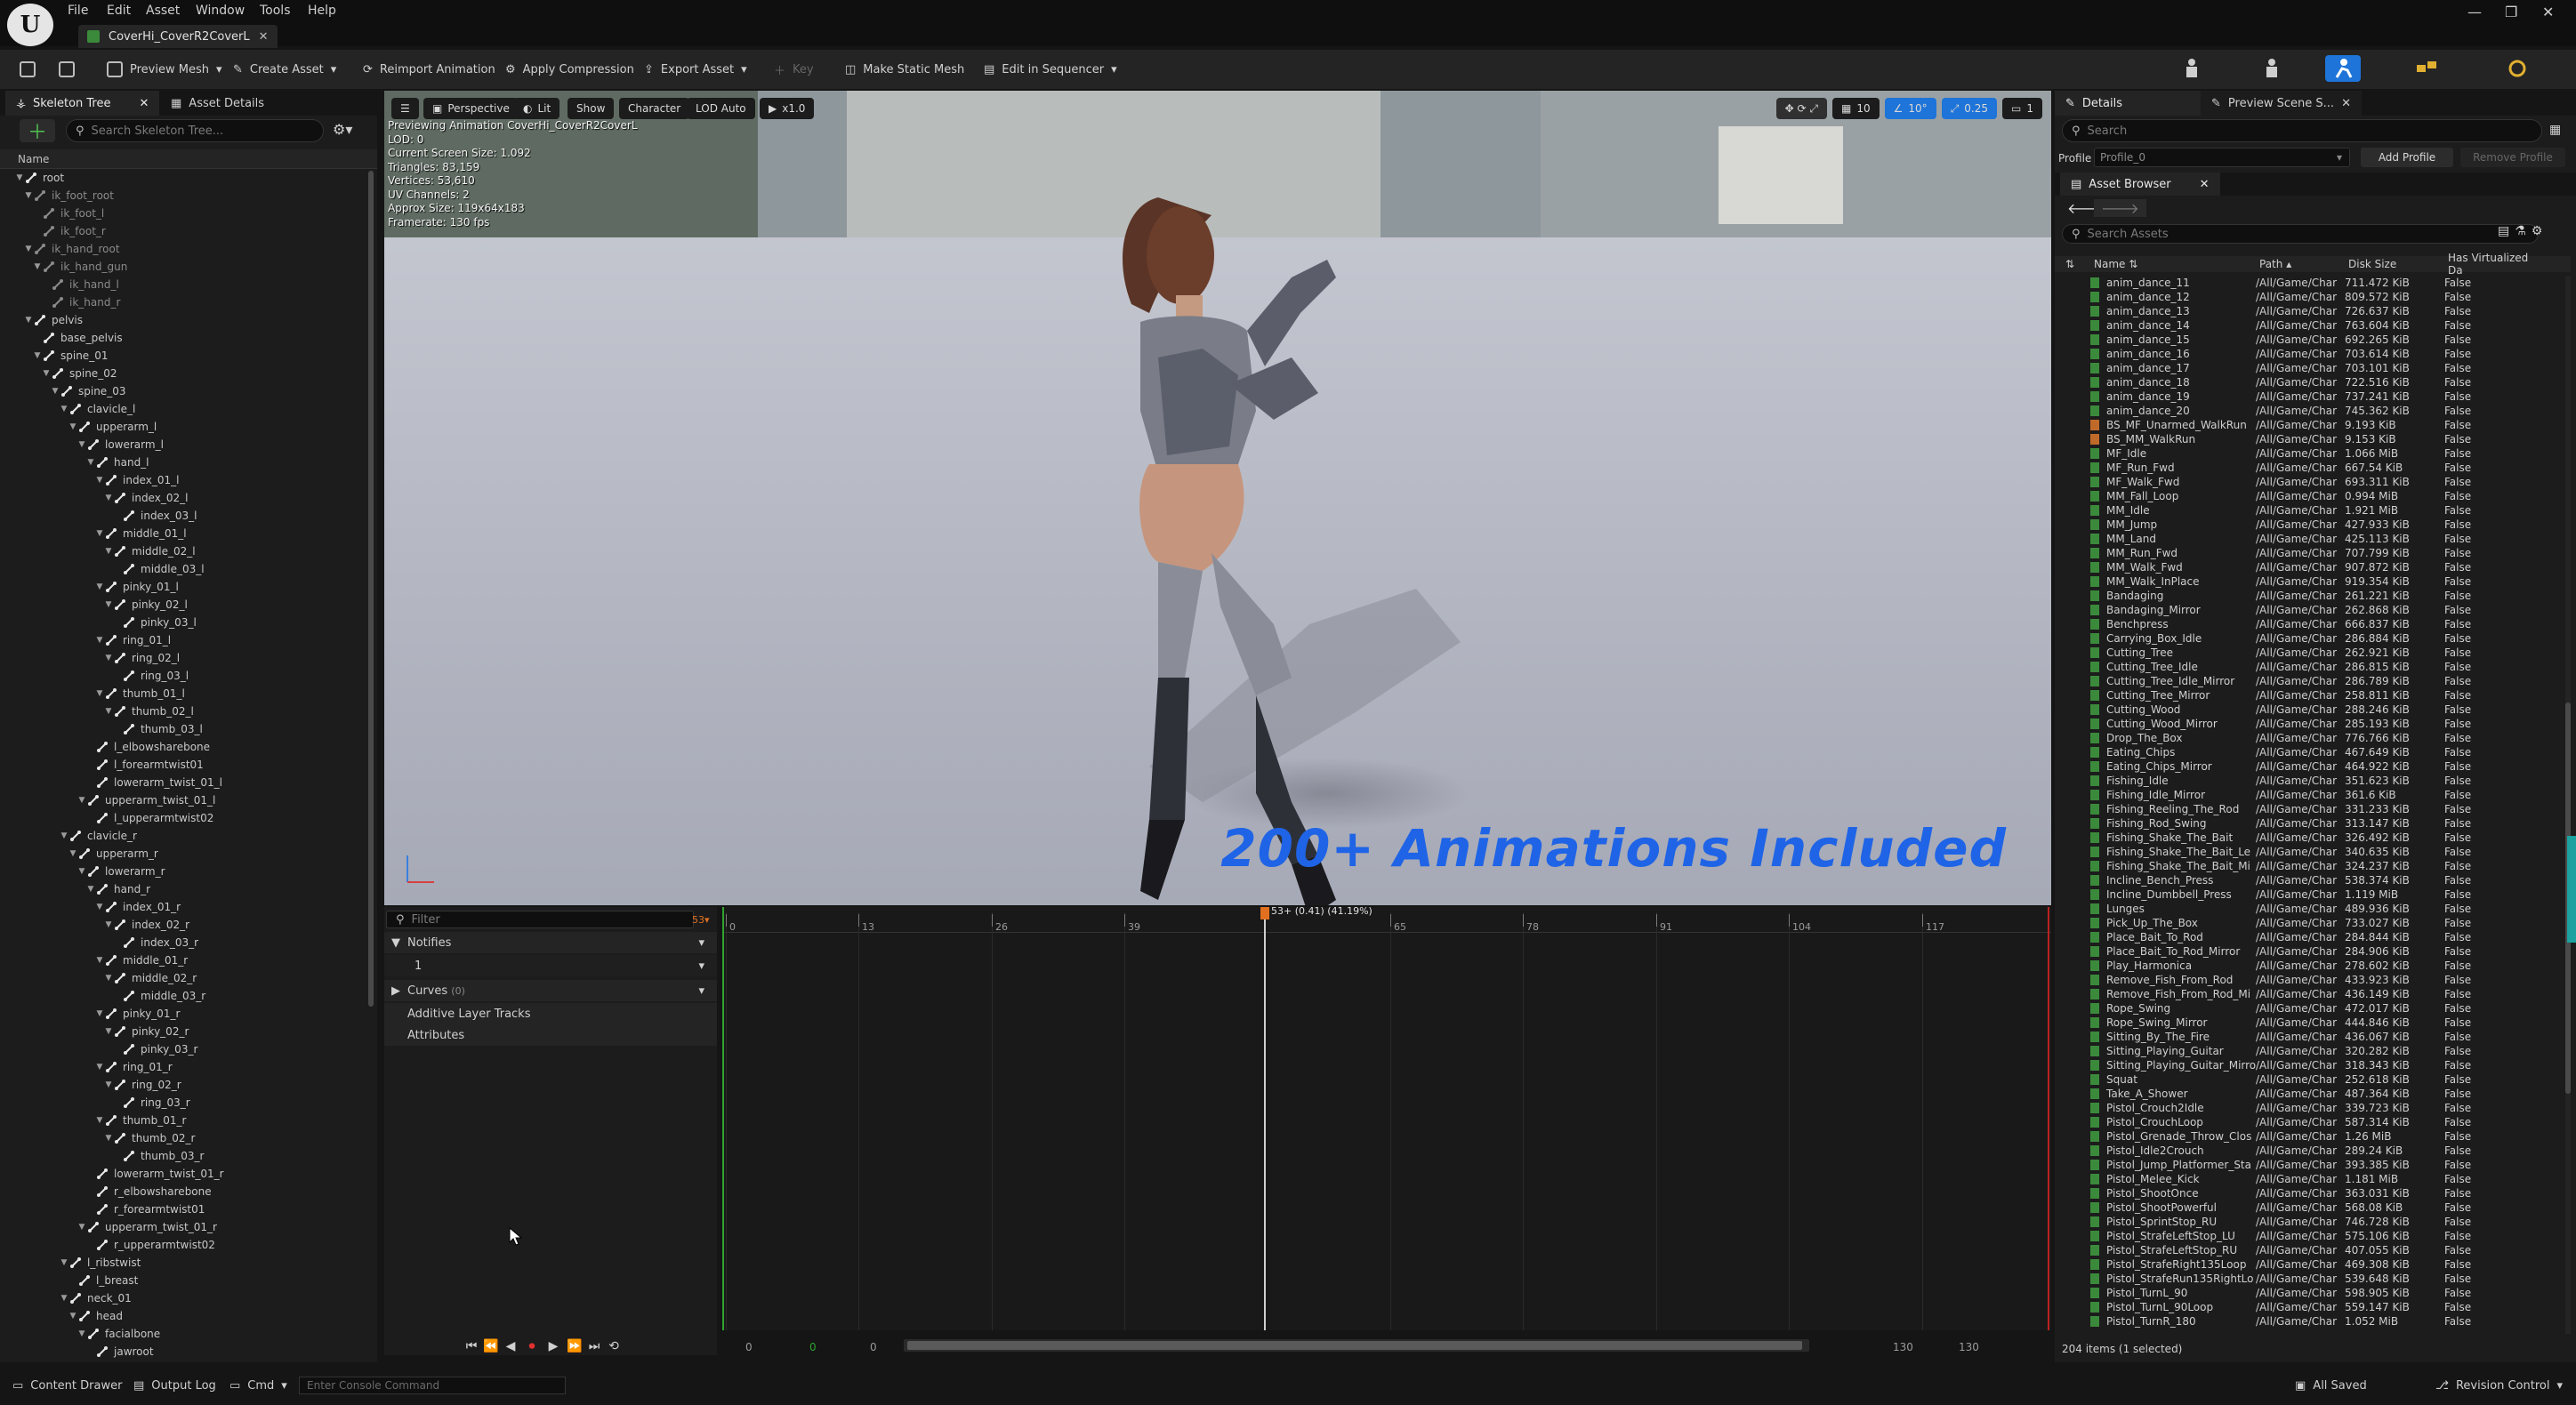 The image size is (2576, 1405). What do you see at coordinates (98, 551) in the screenshot?
I see `bone-row: ▼ middle_02_l` at bounding box center [98, 551].